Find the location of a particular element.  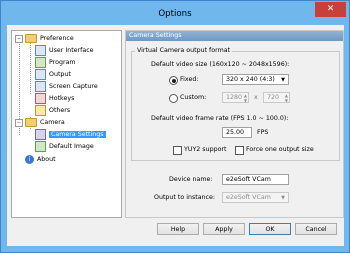

output-instance-label: Output to instance: is located at coordinates (184, 197).